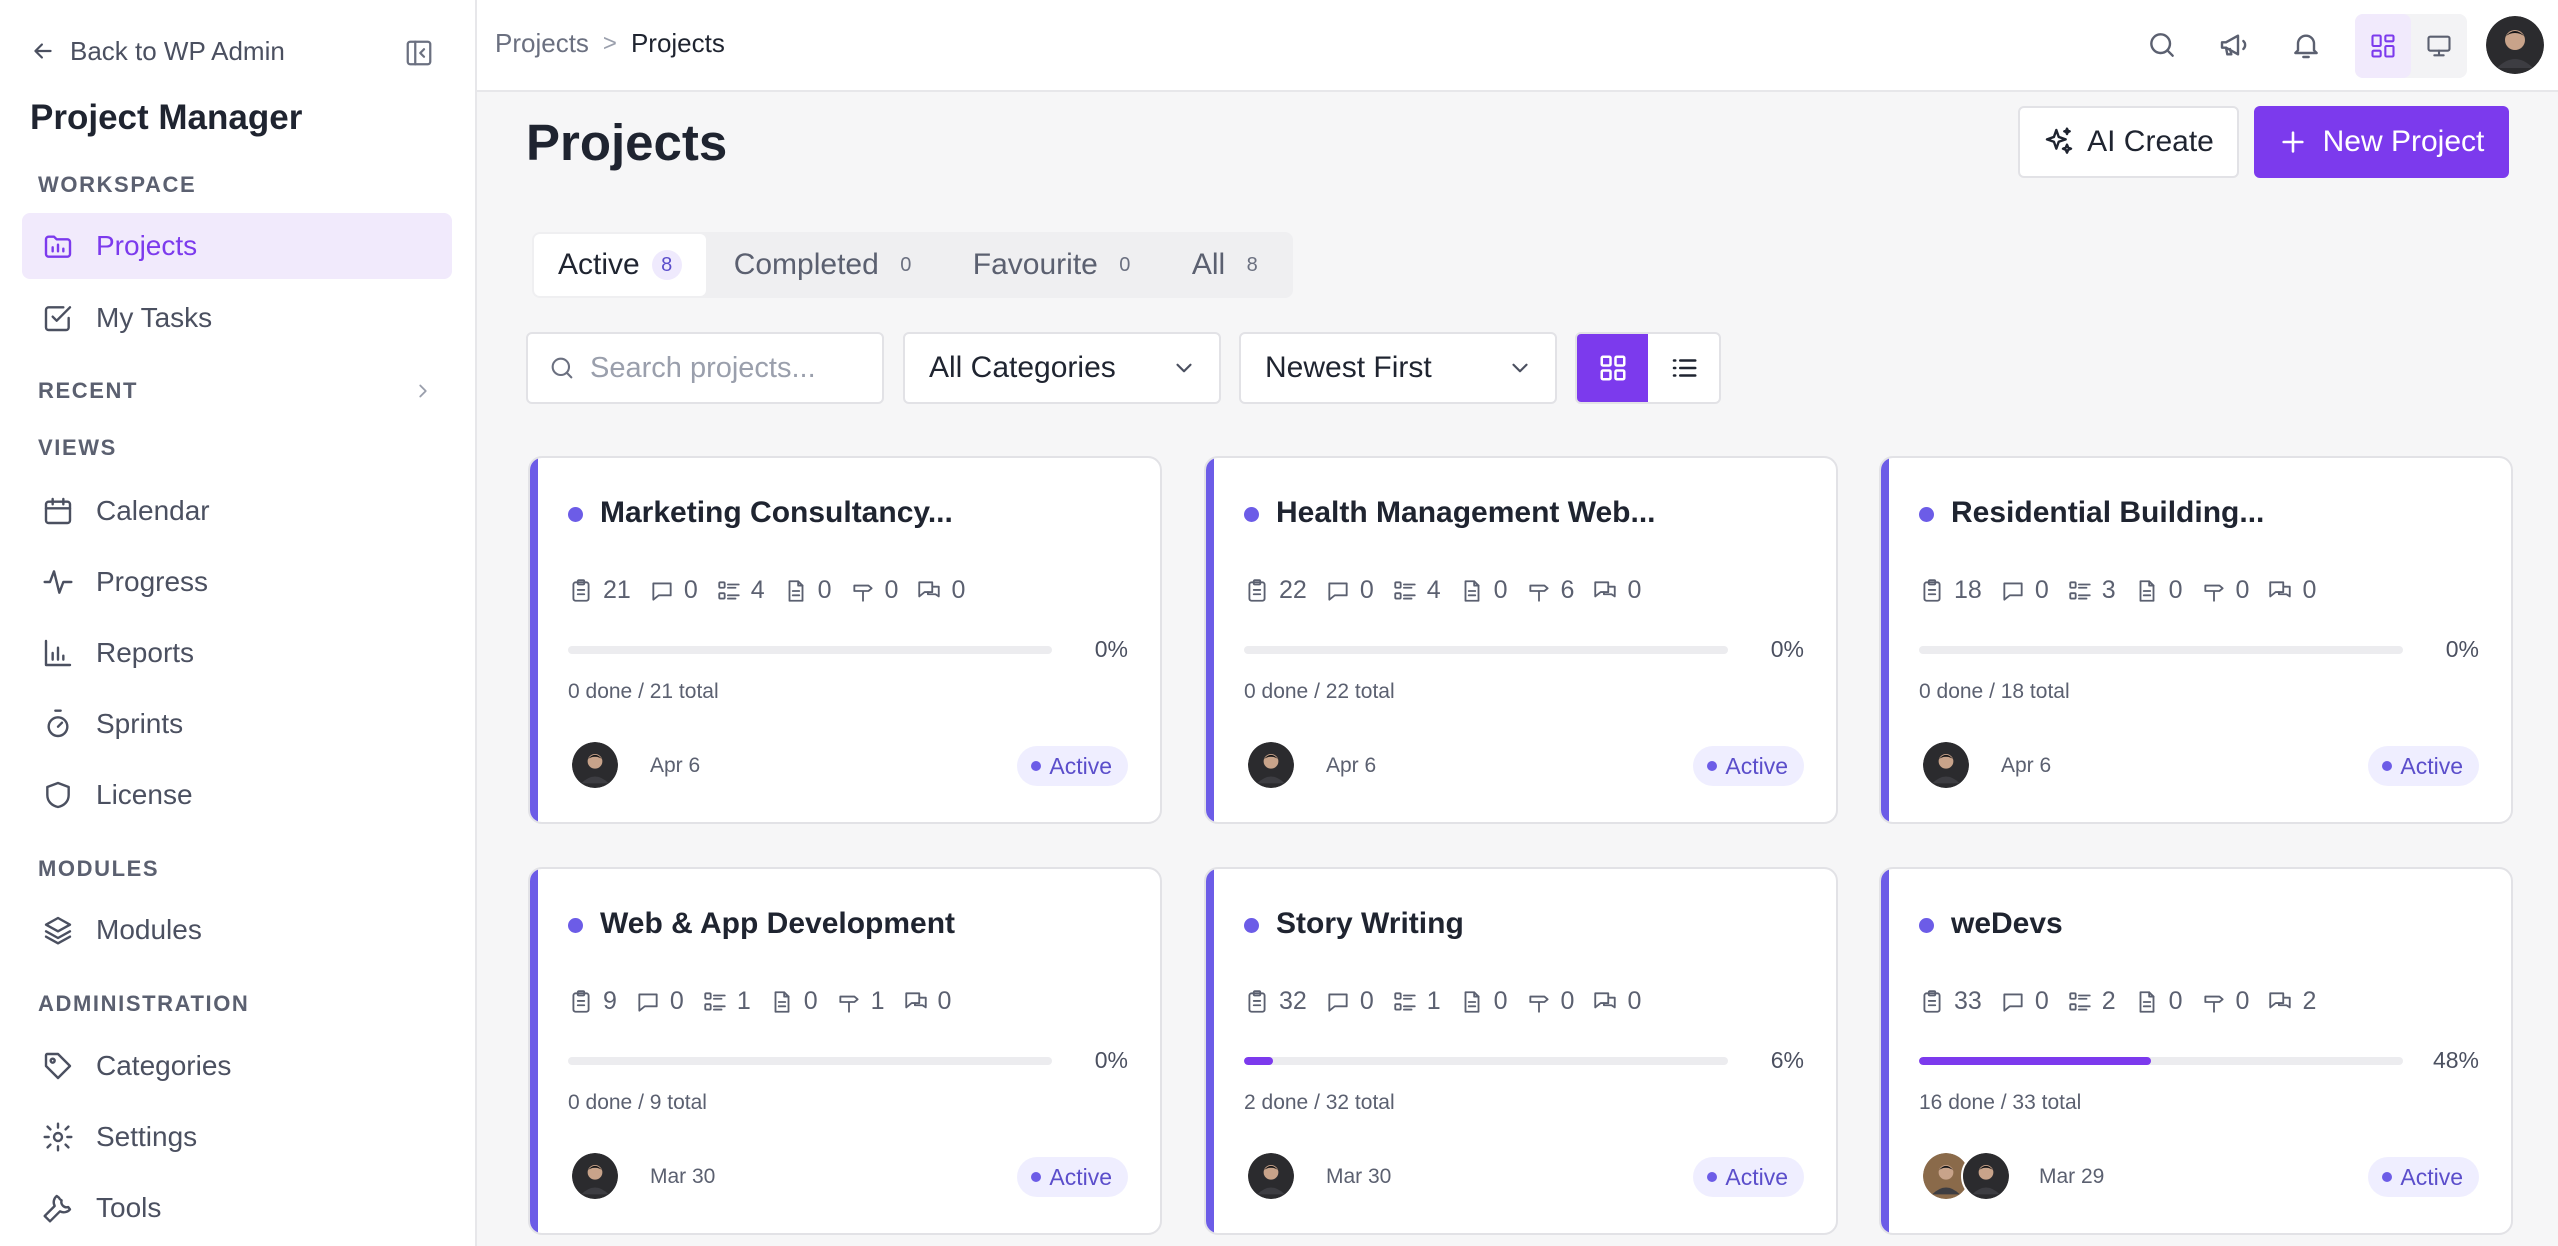  What do you see at coordinates (860, 1001) in the screenshot?
I see `stat-milestone: 1` at bounding box center [860, 1001].